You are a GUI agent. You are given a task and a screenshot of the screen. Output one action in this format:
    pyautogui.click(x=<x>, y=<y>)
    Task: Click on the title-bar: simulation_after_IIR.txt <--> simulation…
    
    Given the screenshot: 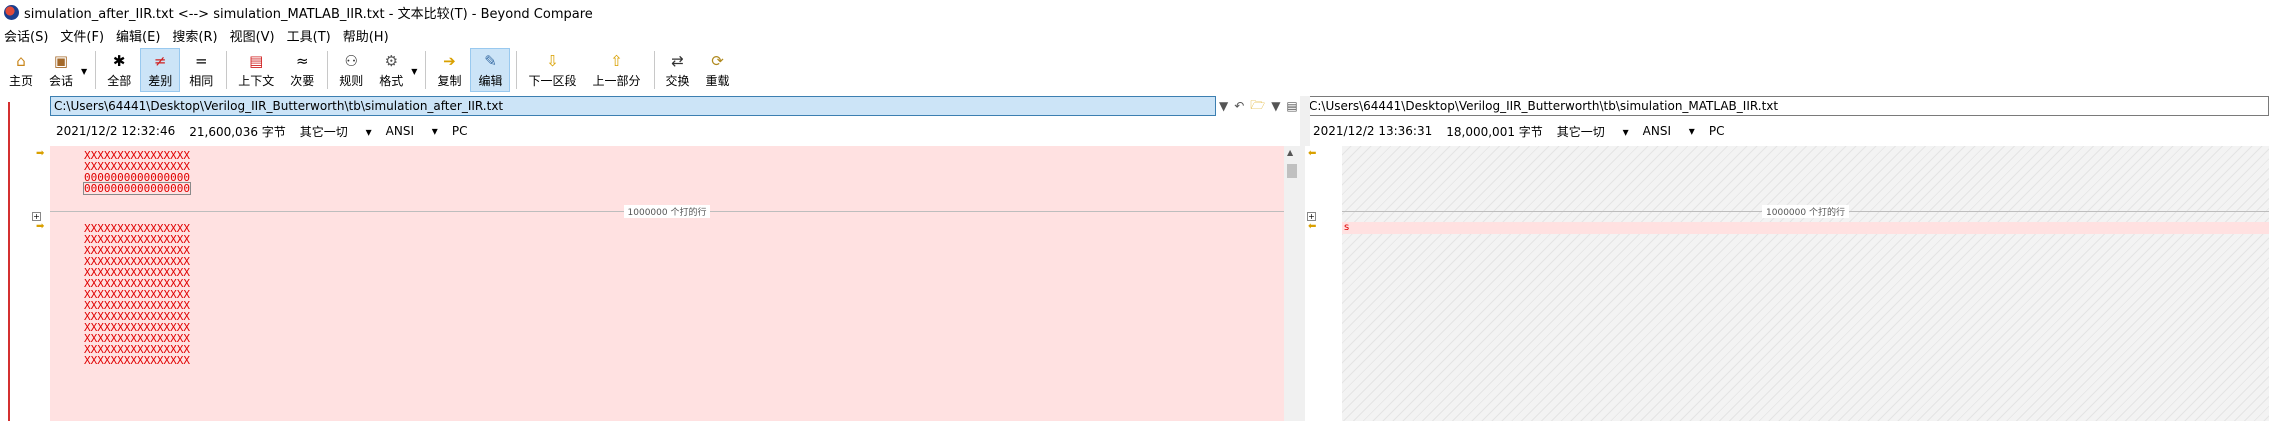 What is the action you would take?
    pyautogui.click(x=1134, y=12)
    